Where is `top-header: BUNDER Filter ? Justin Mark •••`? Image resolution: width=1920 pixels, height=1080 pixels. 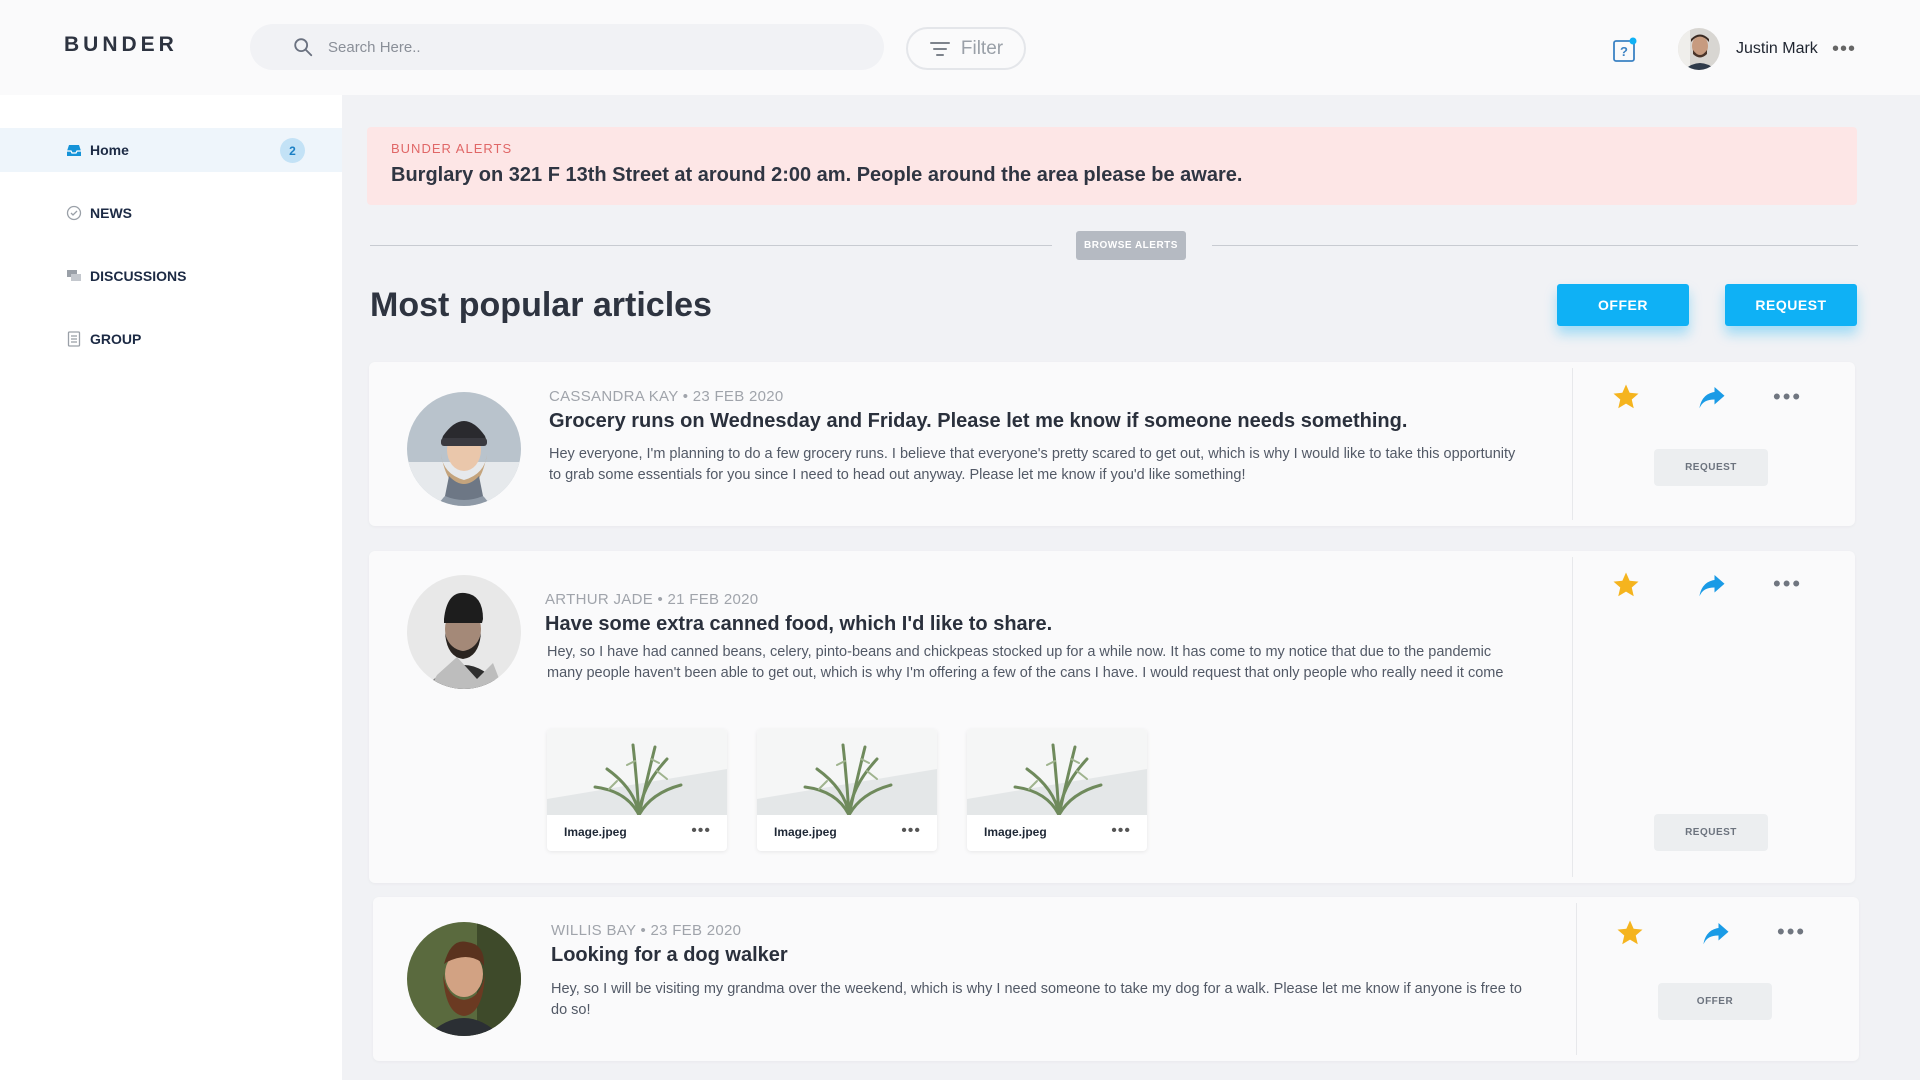
top-header: BUNDER Filter ? Justin Mark ••• is located at coordinates (960, 47).